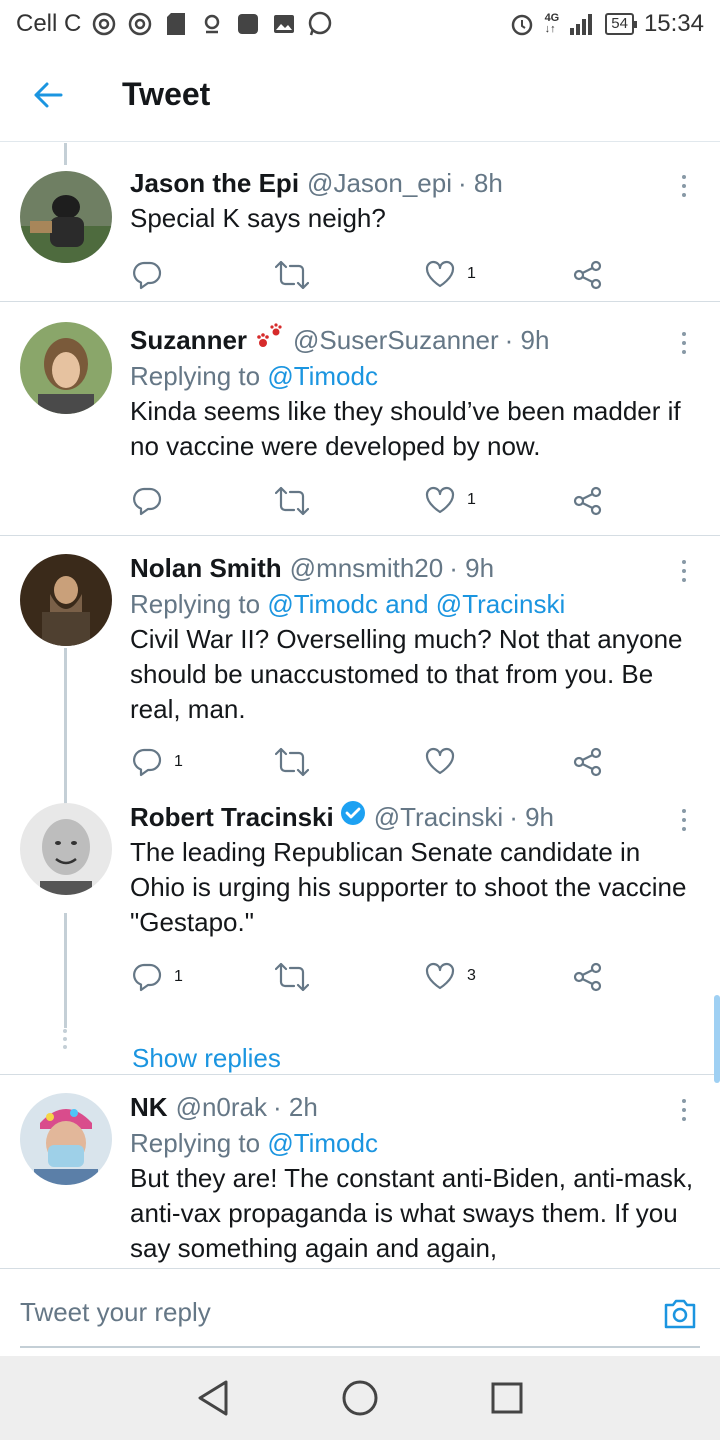 This screenshot has width=720, height=1440. I want to click on author-handle: @SuserSuzanner, so click(396, 340).